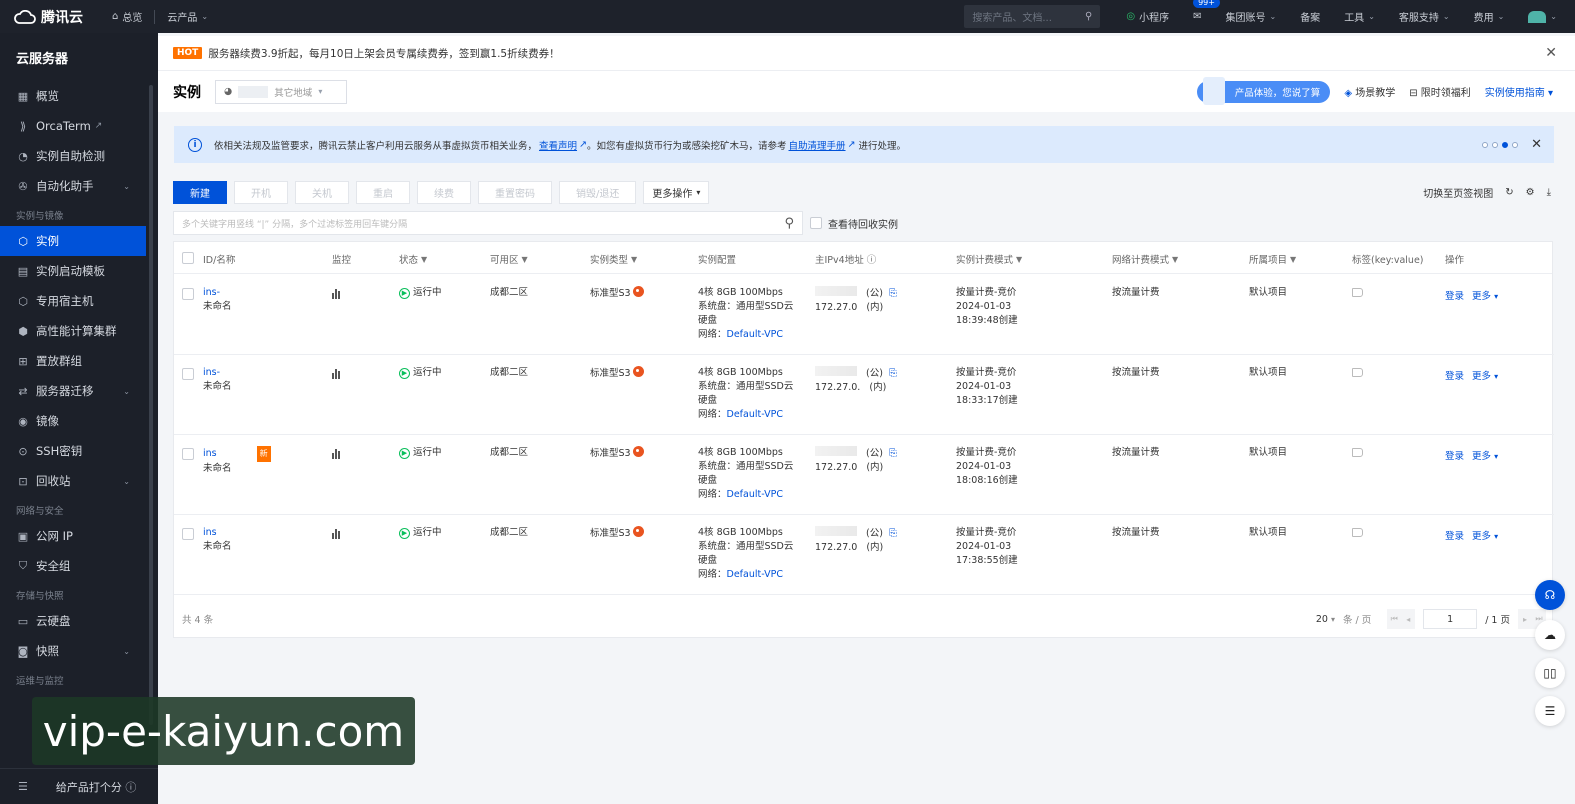 The image size is (1575, 804). Describe the element at coordinates (872, 259) in the screenshot. I see `info-icon: ⓘ` at that location.